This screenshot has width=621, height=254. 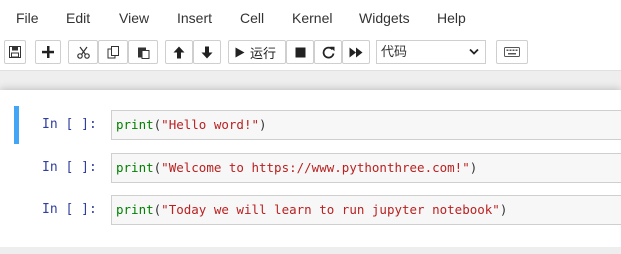 I want to click on save-icon, so click(x=15, y=52).